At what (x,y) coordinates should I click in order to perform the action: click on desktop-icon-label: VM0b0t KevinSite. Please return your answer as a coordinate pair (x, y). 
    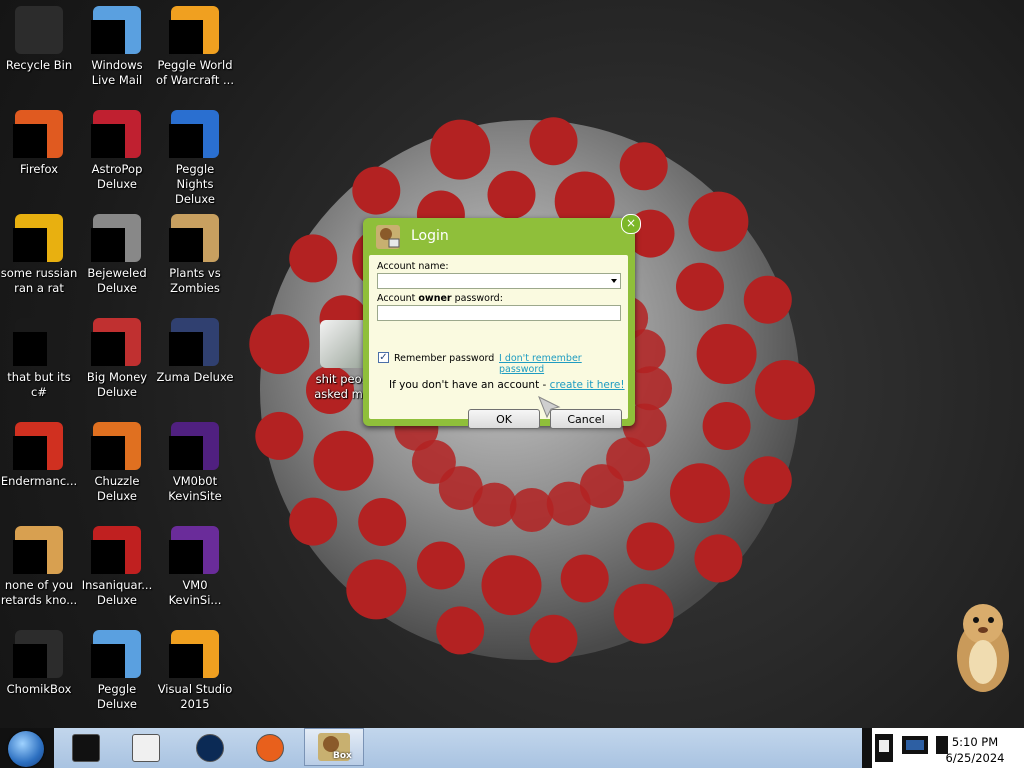
    Looking at the image, I should click on (195, 488).